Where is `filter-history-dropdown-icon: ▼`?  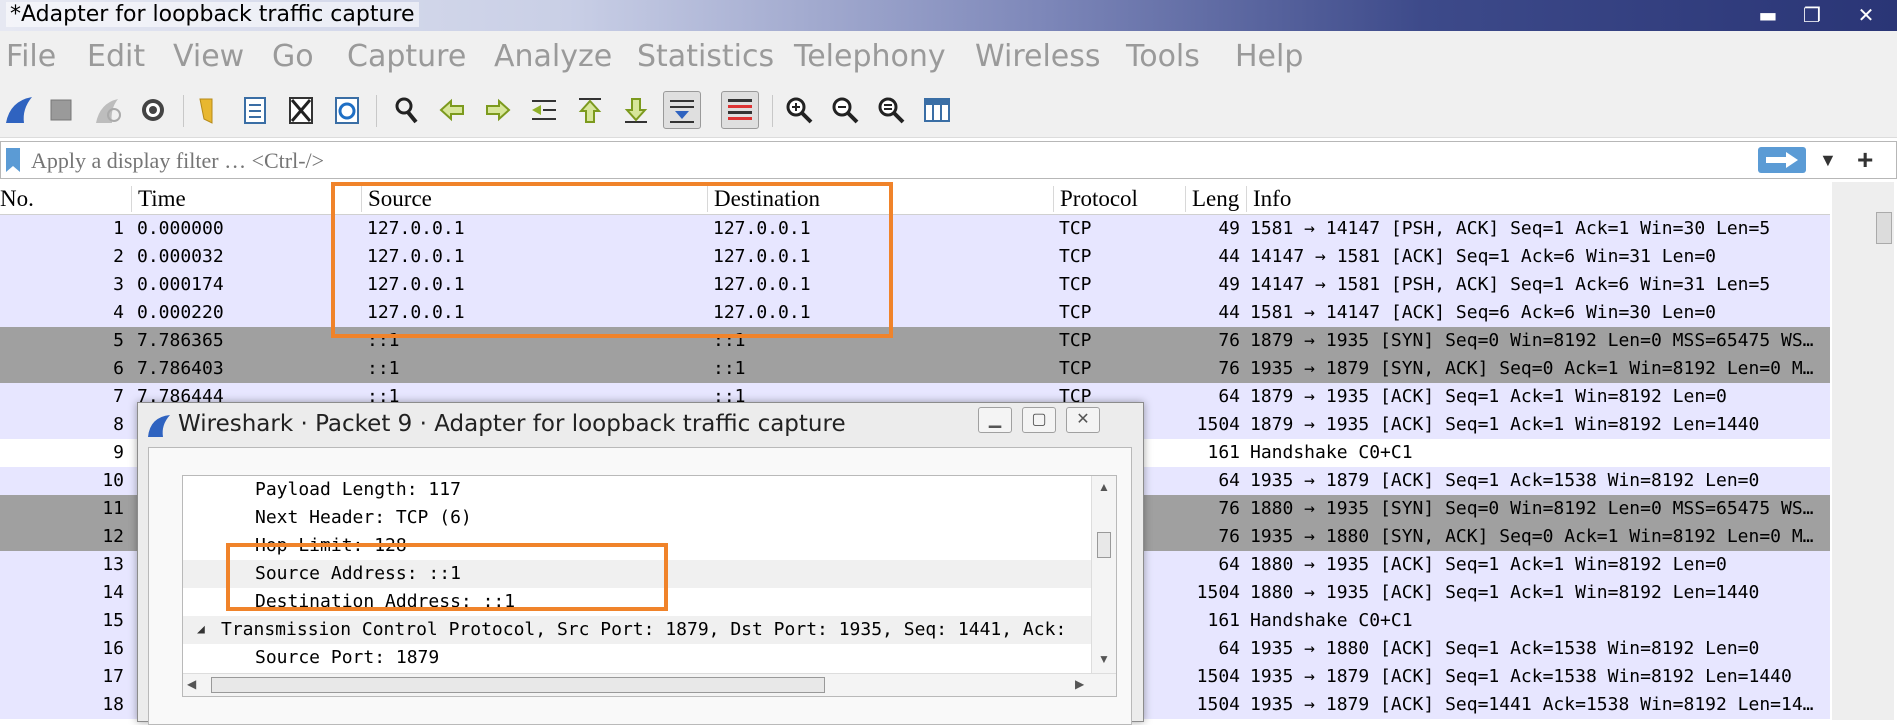
filter-history-dropdown-icon: ▼ is located at coordinates (1828, 160).